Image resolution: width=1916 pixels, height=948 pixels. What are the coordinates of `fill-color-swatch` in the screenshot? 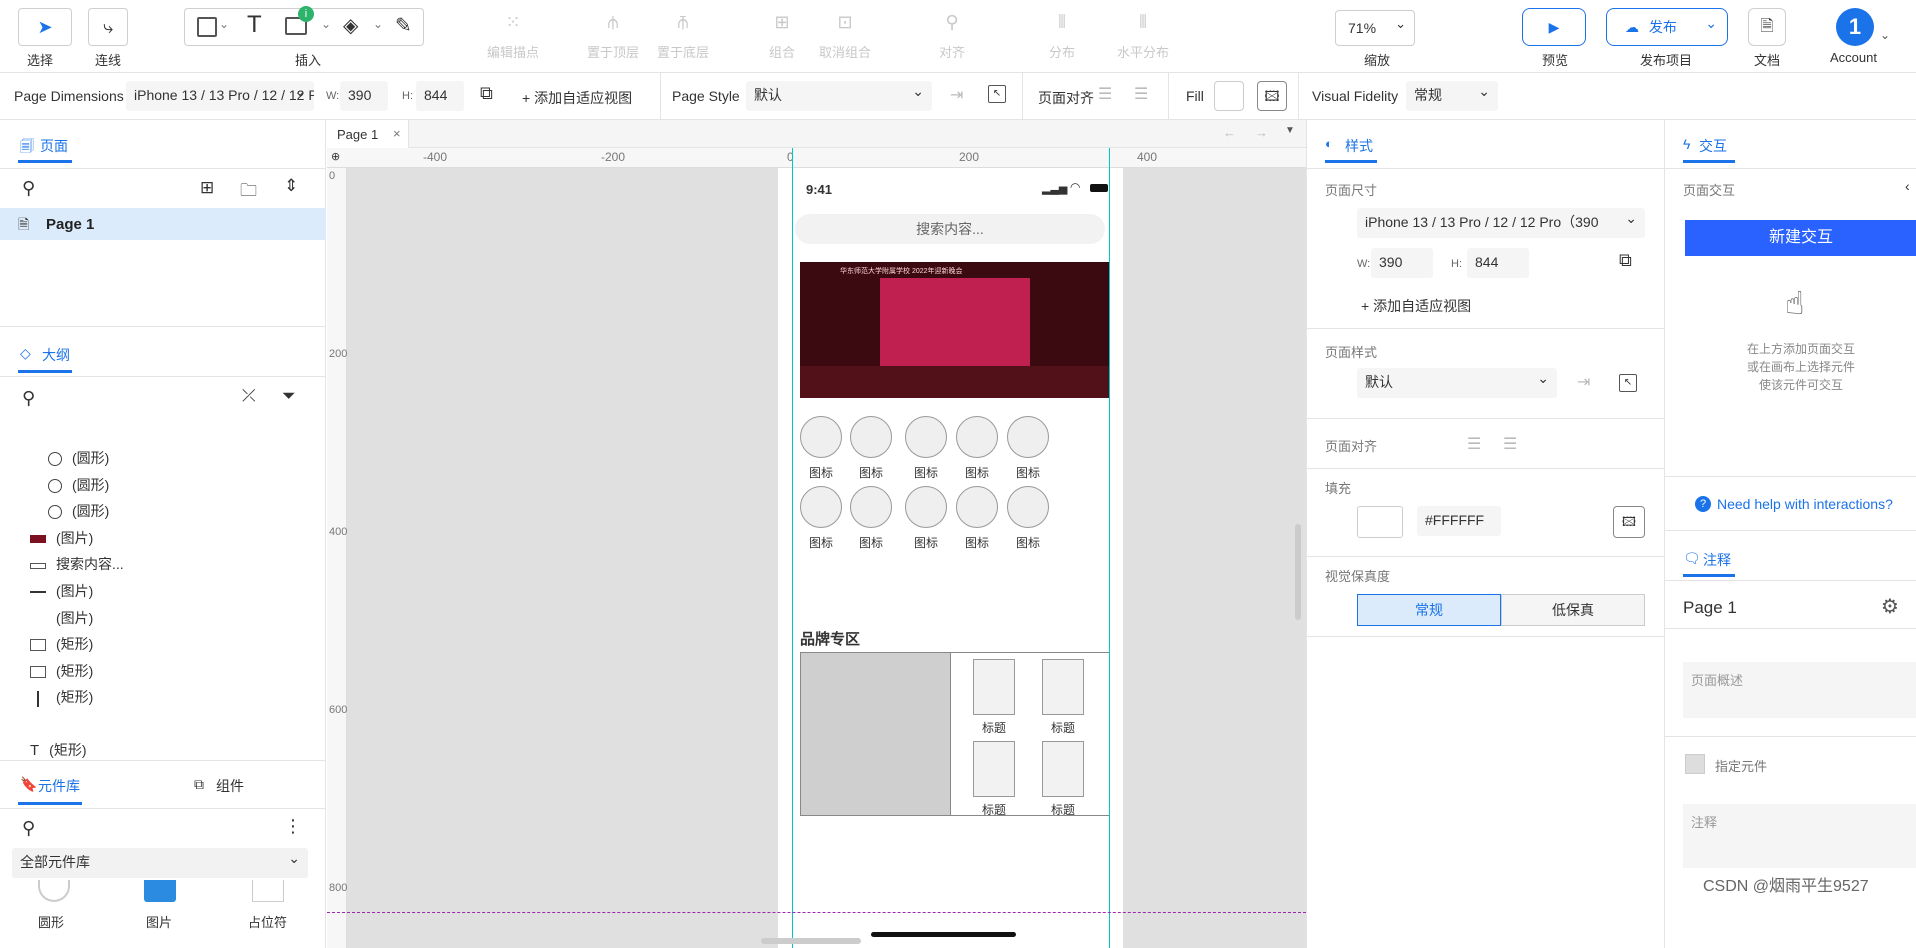 It's located at (1229, 96).